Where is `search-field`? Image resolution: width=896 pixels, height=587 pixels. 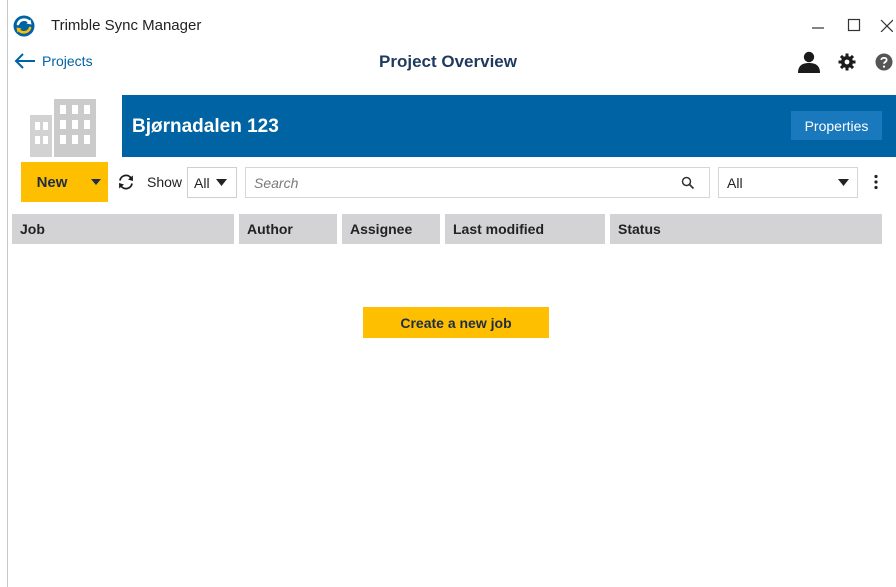
search-field is located at coordinates (477, 182).